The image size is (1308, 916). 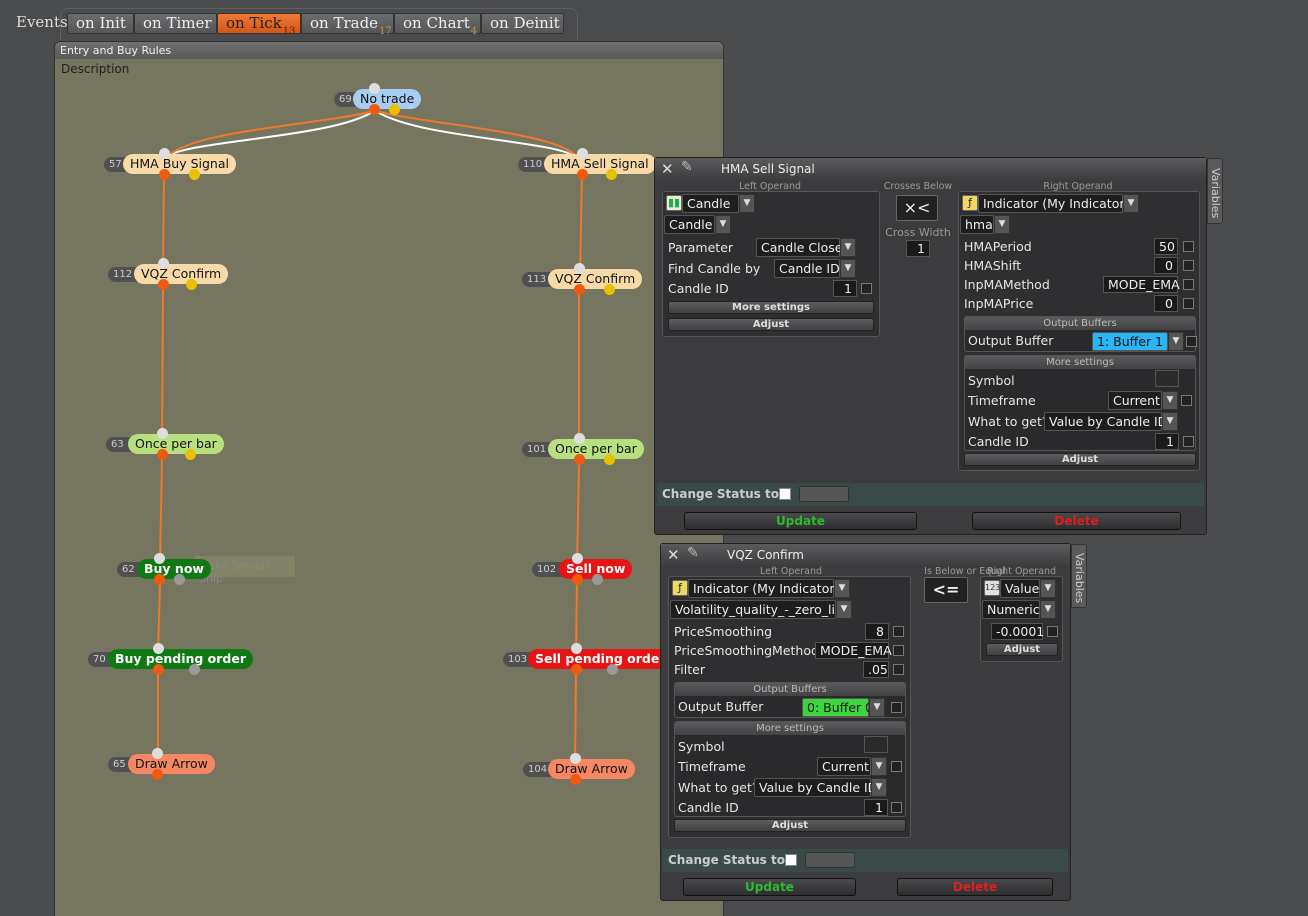 I want to click on canvas-description: Description, so click(x=95, y=69).